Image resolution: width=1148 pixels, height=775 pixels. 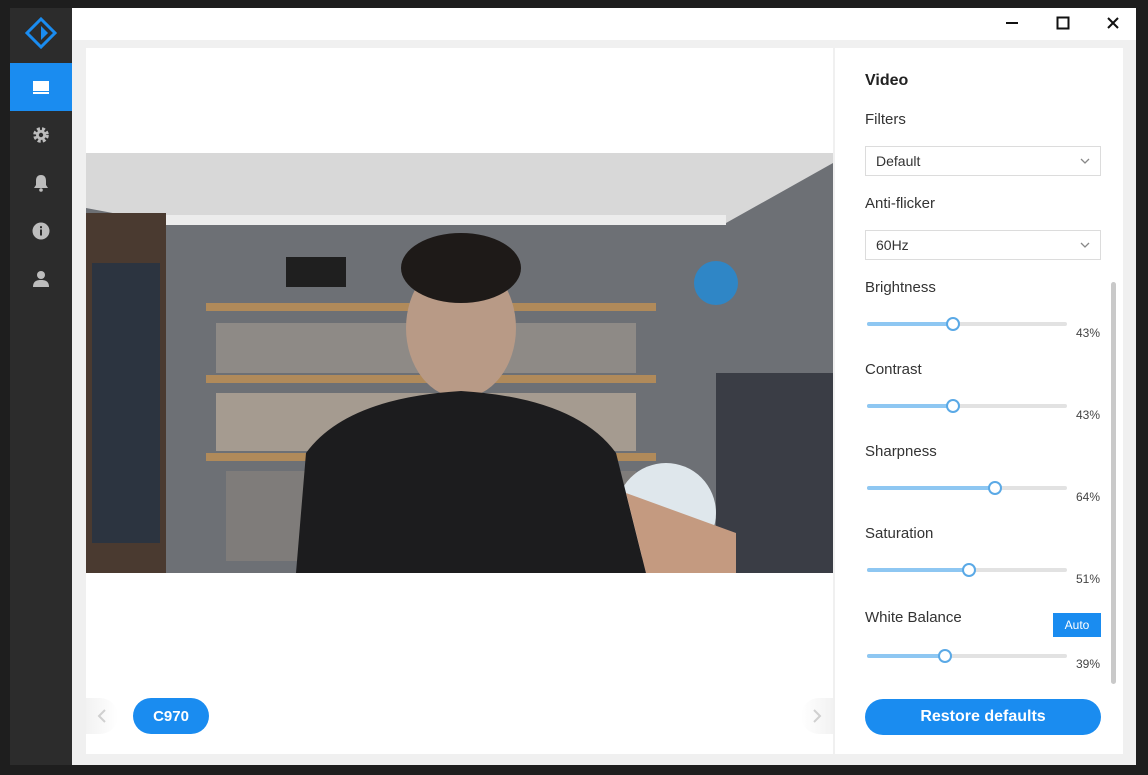 I want to click on sidebar-item-video, so click(x=41, y=87).